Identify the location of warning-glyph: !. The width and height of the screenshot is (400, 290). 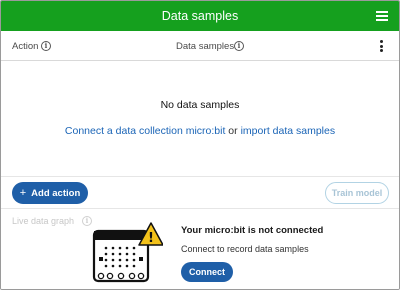
(151, 238).